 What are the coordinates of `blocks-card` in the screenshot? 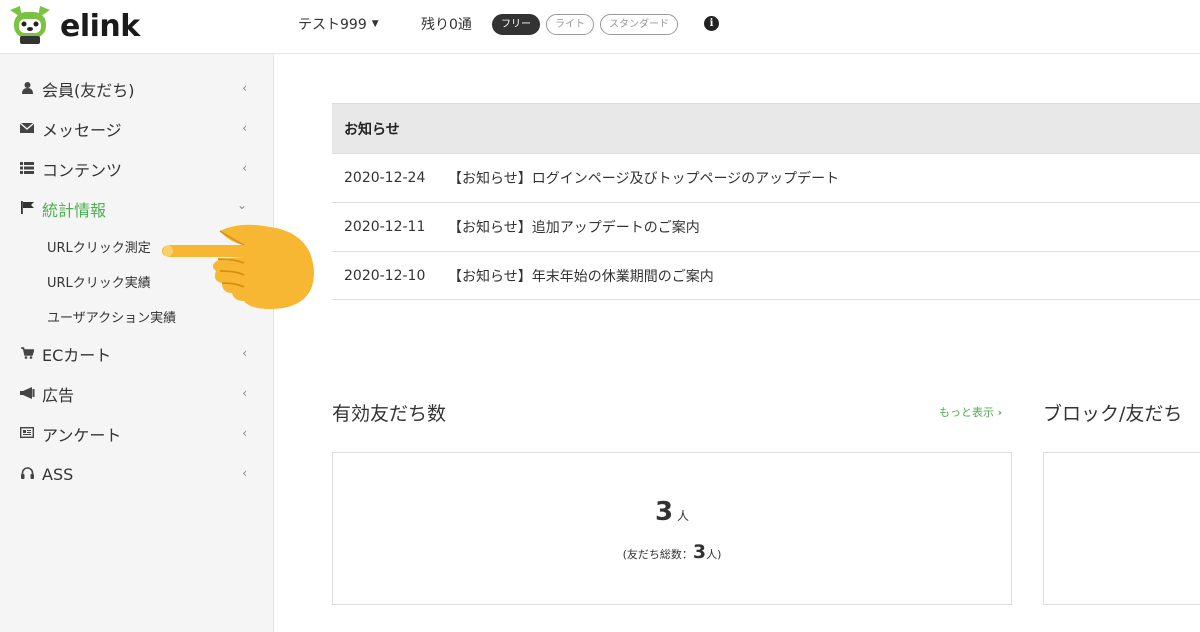 It's located at (1121, 528).